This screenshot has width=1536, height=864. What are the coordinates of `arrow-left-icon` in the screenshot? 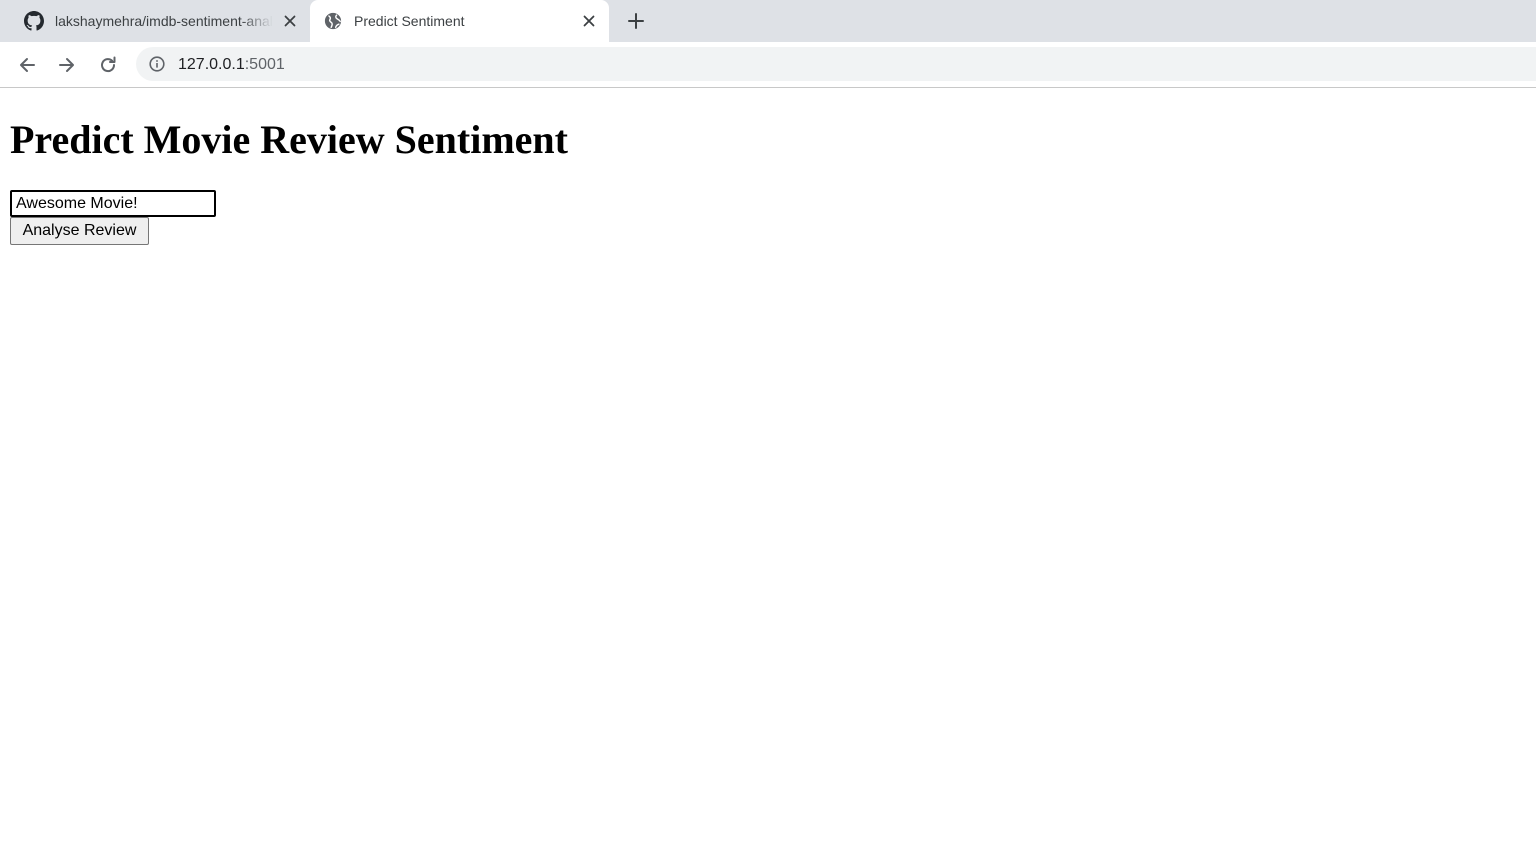 It's located at (27, 65).